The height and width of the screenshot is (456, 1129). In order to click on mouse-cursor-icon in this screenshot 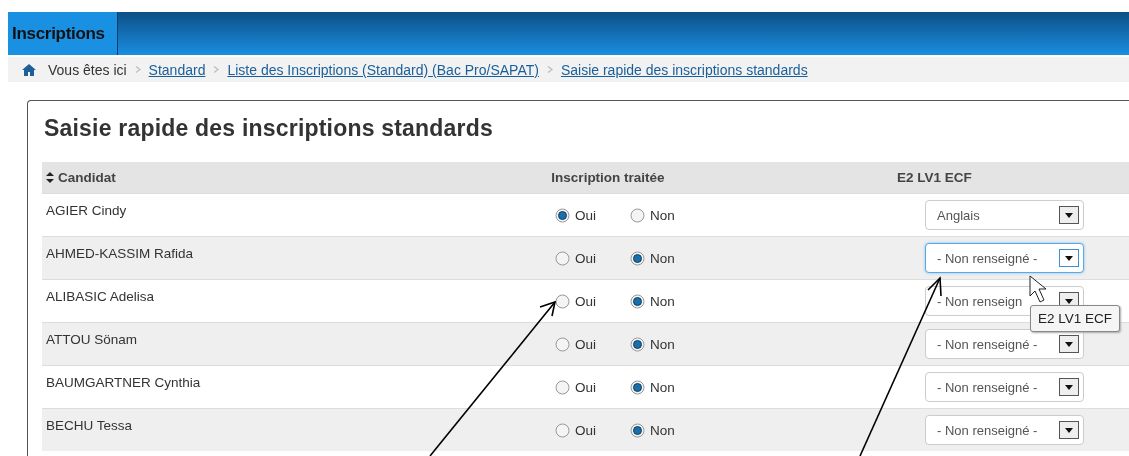, I will do `click(1038, 289)`.